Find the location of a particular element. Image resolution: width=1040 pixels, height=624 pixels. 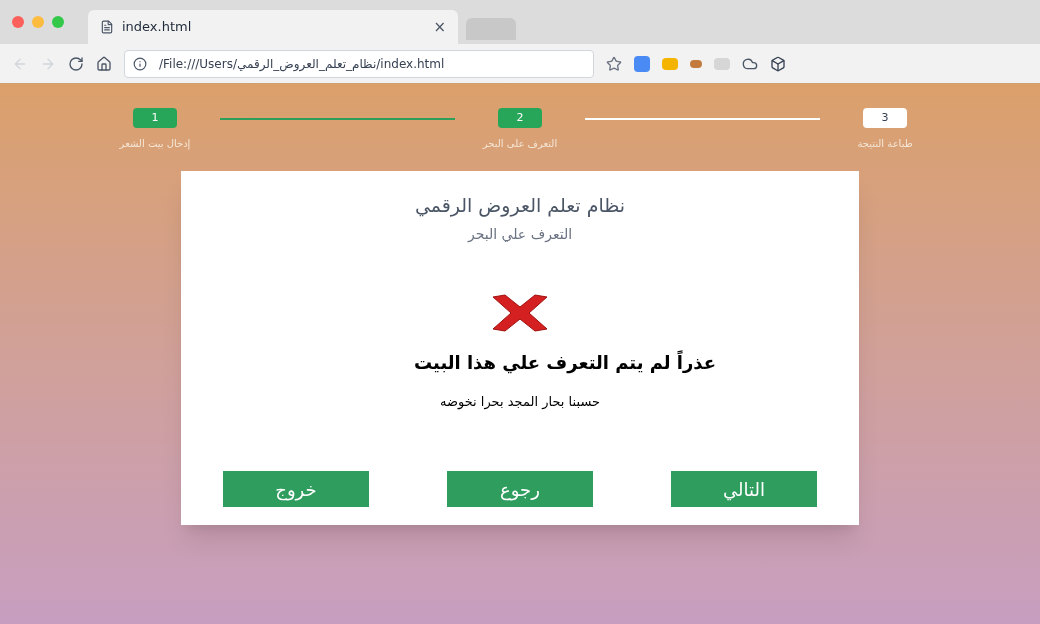

tab-close-button: × is located at coordinates (439, 27).